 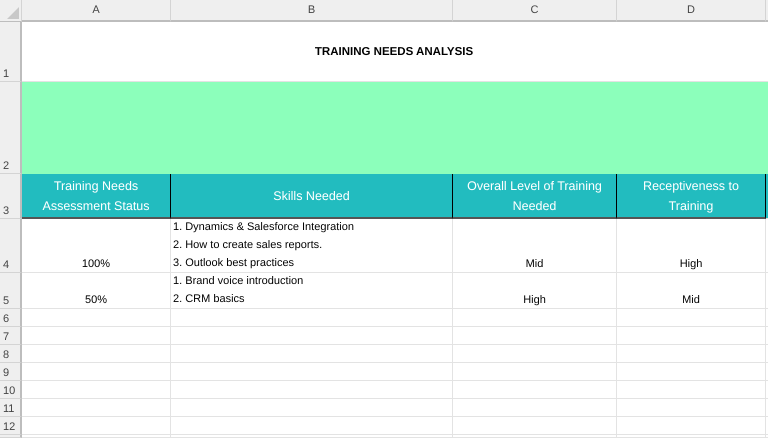 I want to click on table-header: Overall Level of Training Needed, so click(x=535, y=196).